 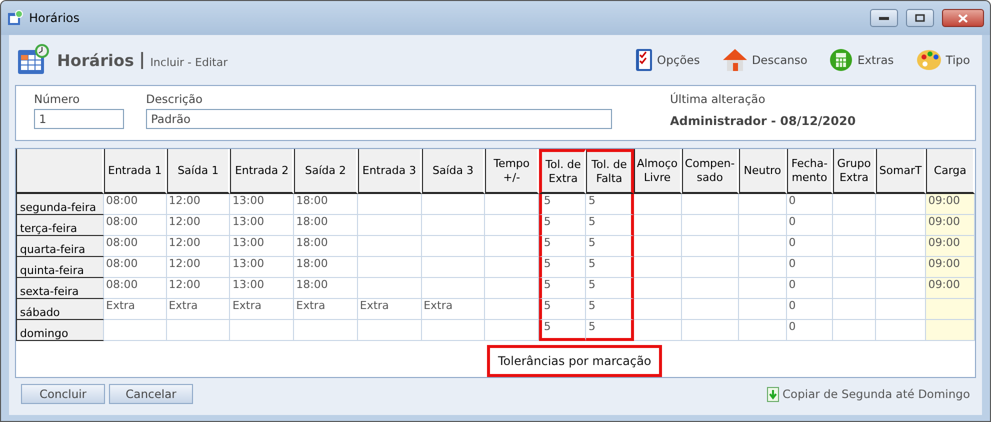 What do you see at coordinates (151, 394) in the screenshot?
I see `form-button: Cancelar` at bounding box center [151, 394].